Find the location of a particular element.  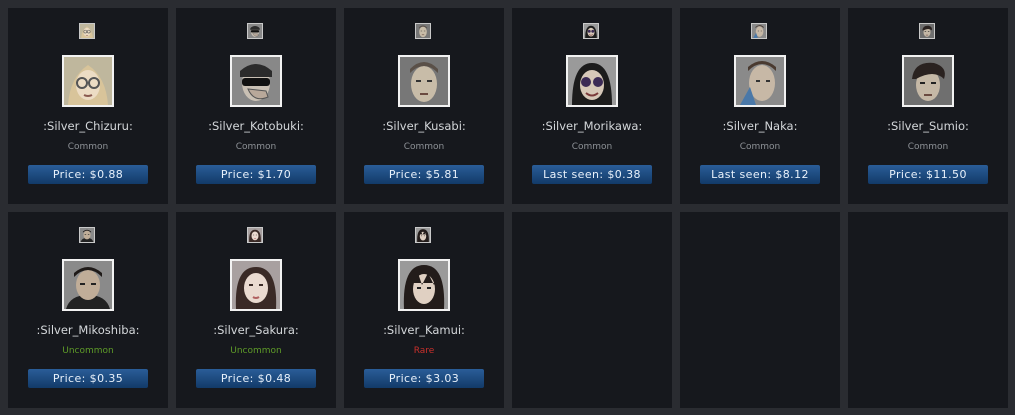

morikawa-emote-icon is located at coordinates (592, 81).